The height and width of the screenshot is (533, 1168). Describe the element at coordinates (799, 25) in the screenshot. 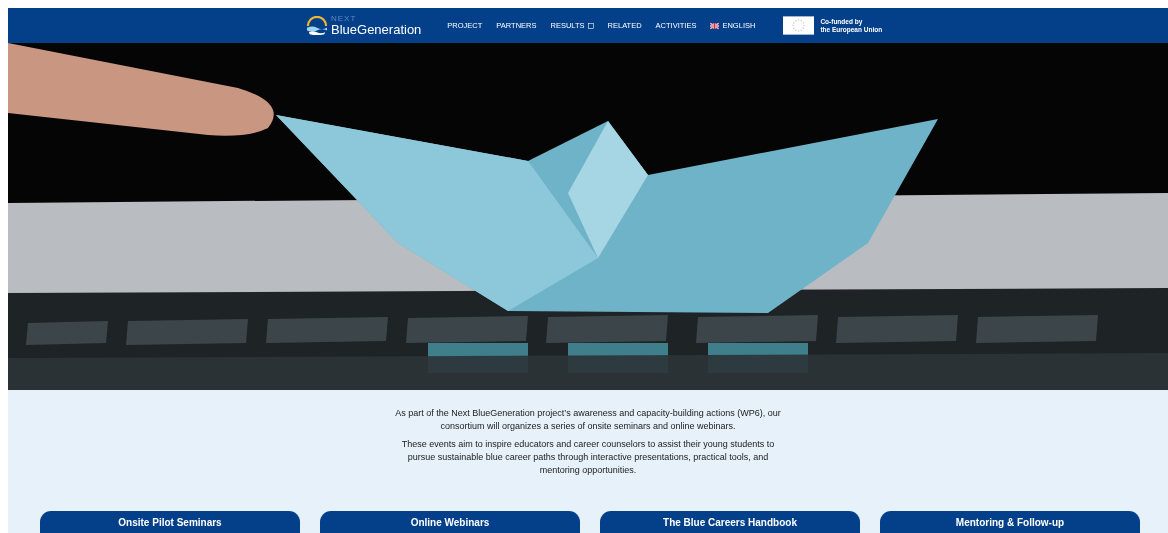

I see `eu-flag-icon` at that location.